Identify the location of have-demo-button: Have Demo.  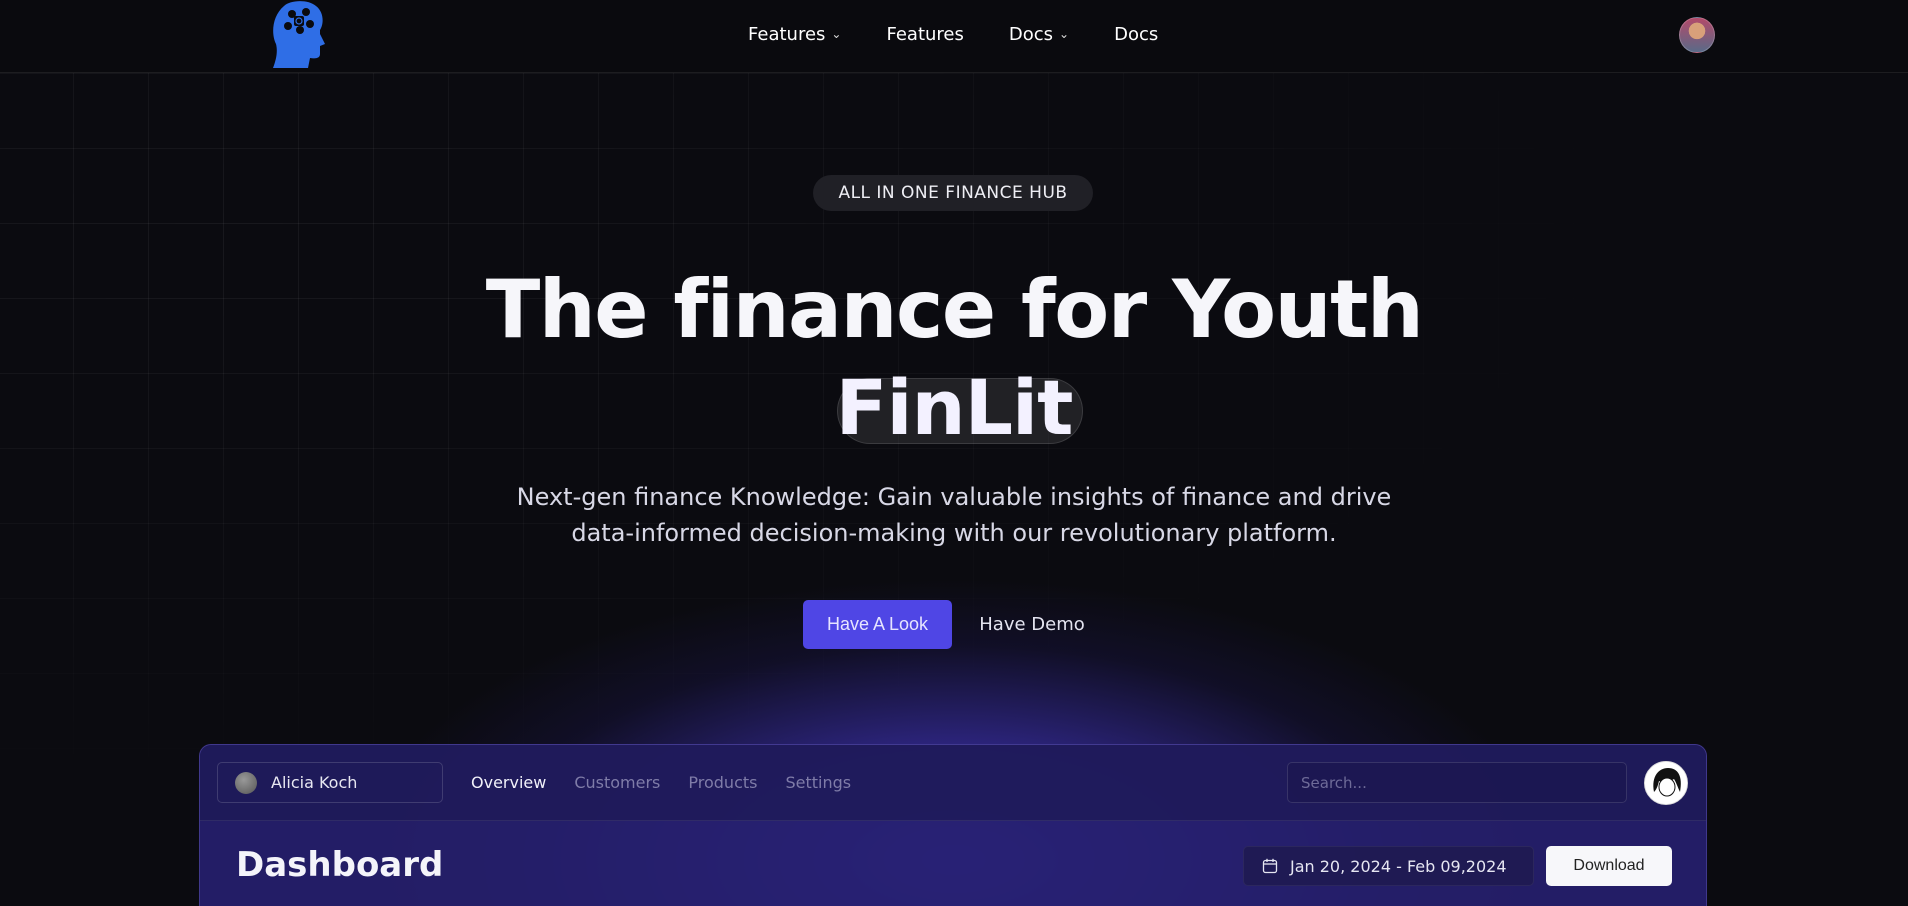
(1032, 624).